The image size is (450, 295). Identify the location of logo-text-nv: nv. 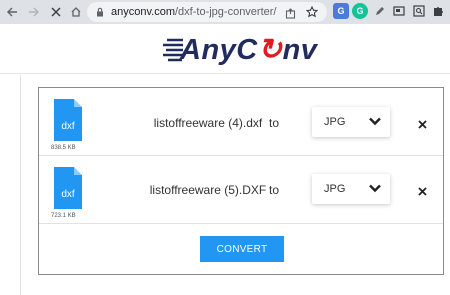
(300, 50).